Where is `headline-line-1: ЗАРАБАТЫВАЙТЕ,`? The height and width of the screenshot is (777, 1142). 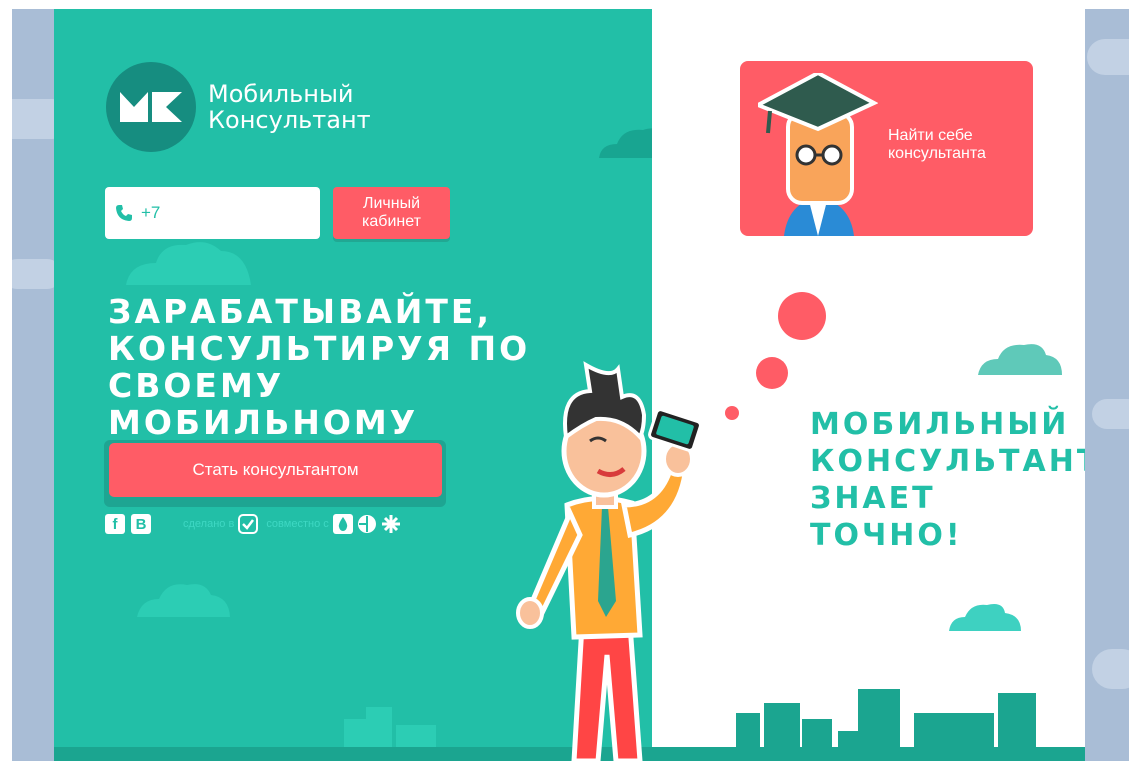 headline-line-1: ЗАРАБАТЫВАЙТЕ, is located at coordinates (300, 311).